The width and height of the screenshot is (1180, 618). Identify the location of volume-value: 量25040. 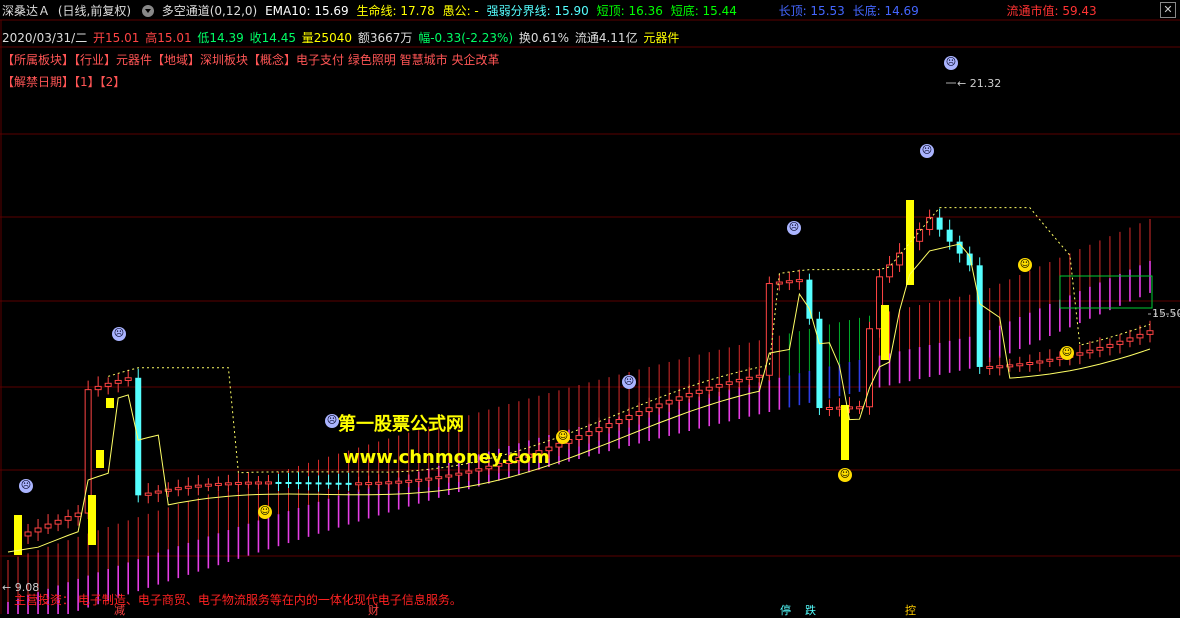
(326, 38).